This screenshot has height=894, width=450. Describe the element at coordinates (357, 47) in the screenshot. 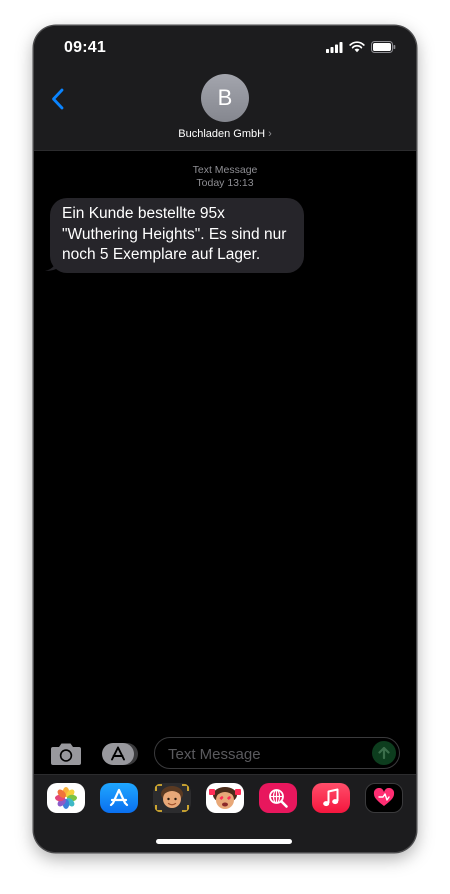

I see `wifi-icon` at that location.